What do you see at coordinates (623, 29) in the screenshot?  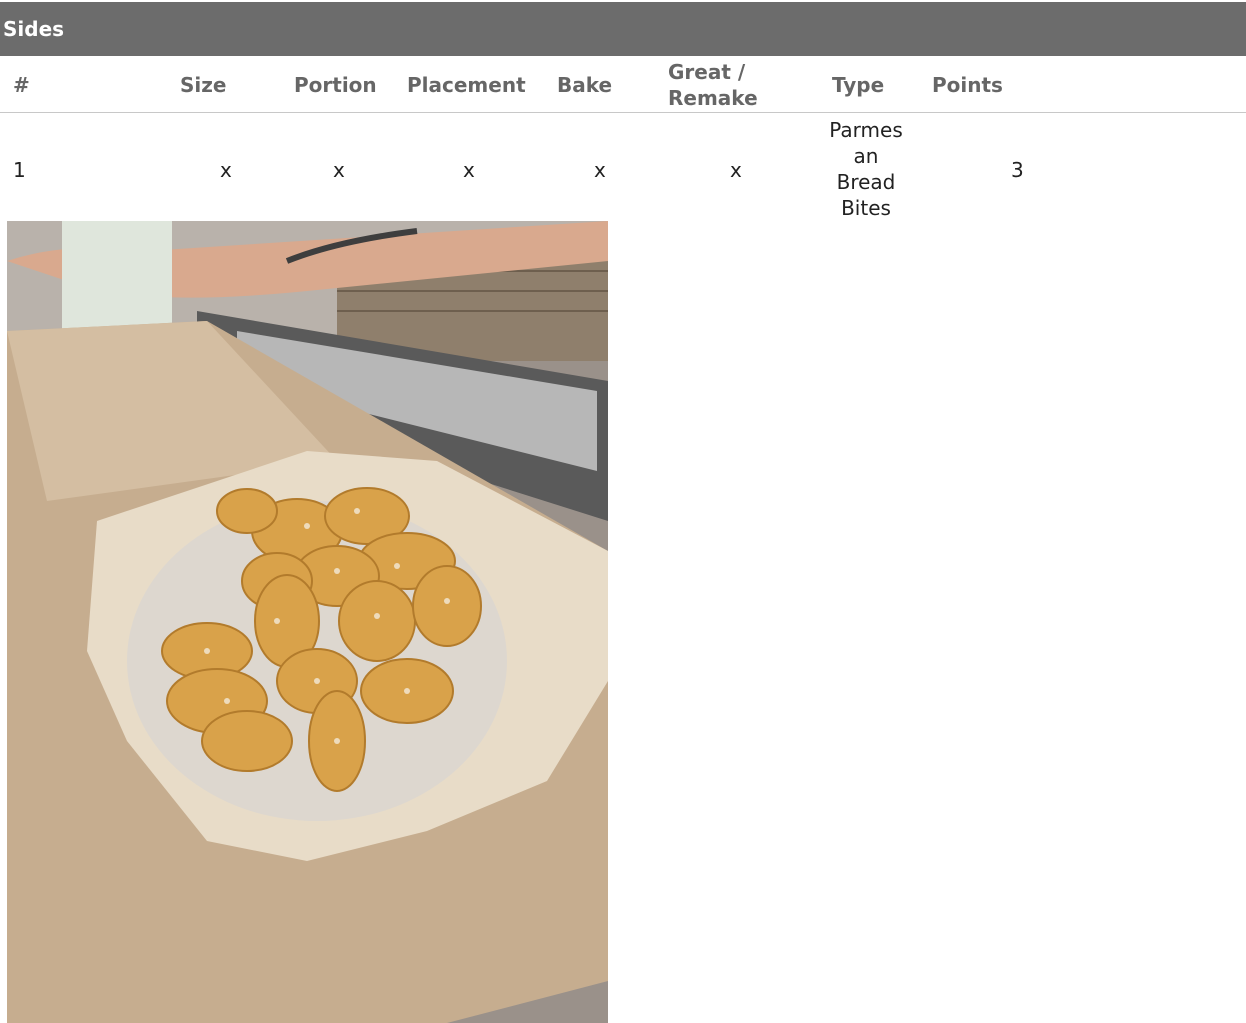 I see `section-header: Sides` at bounding box center [623, 29].